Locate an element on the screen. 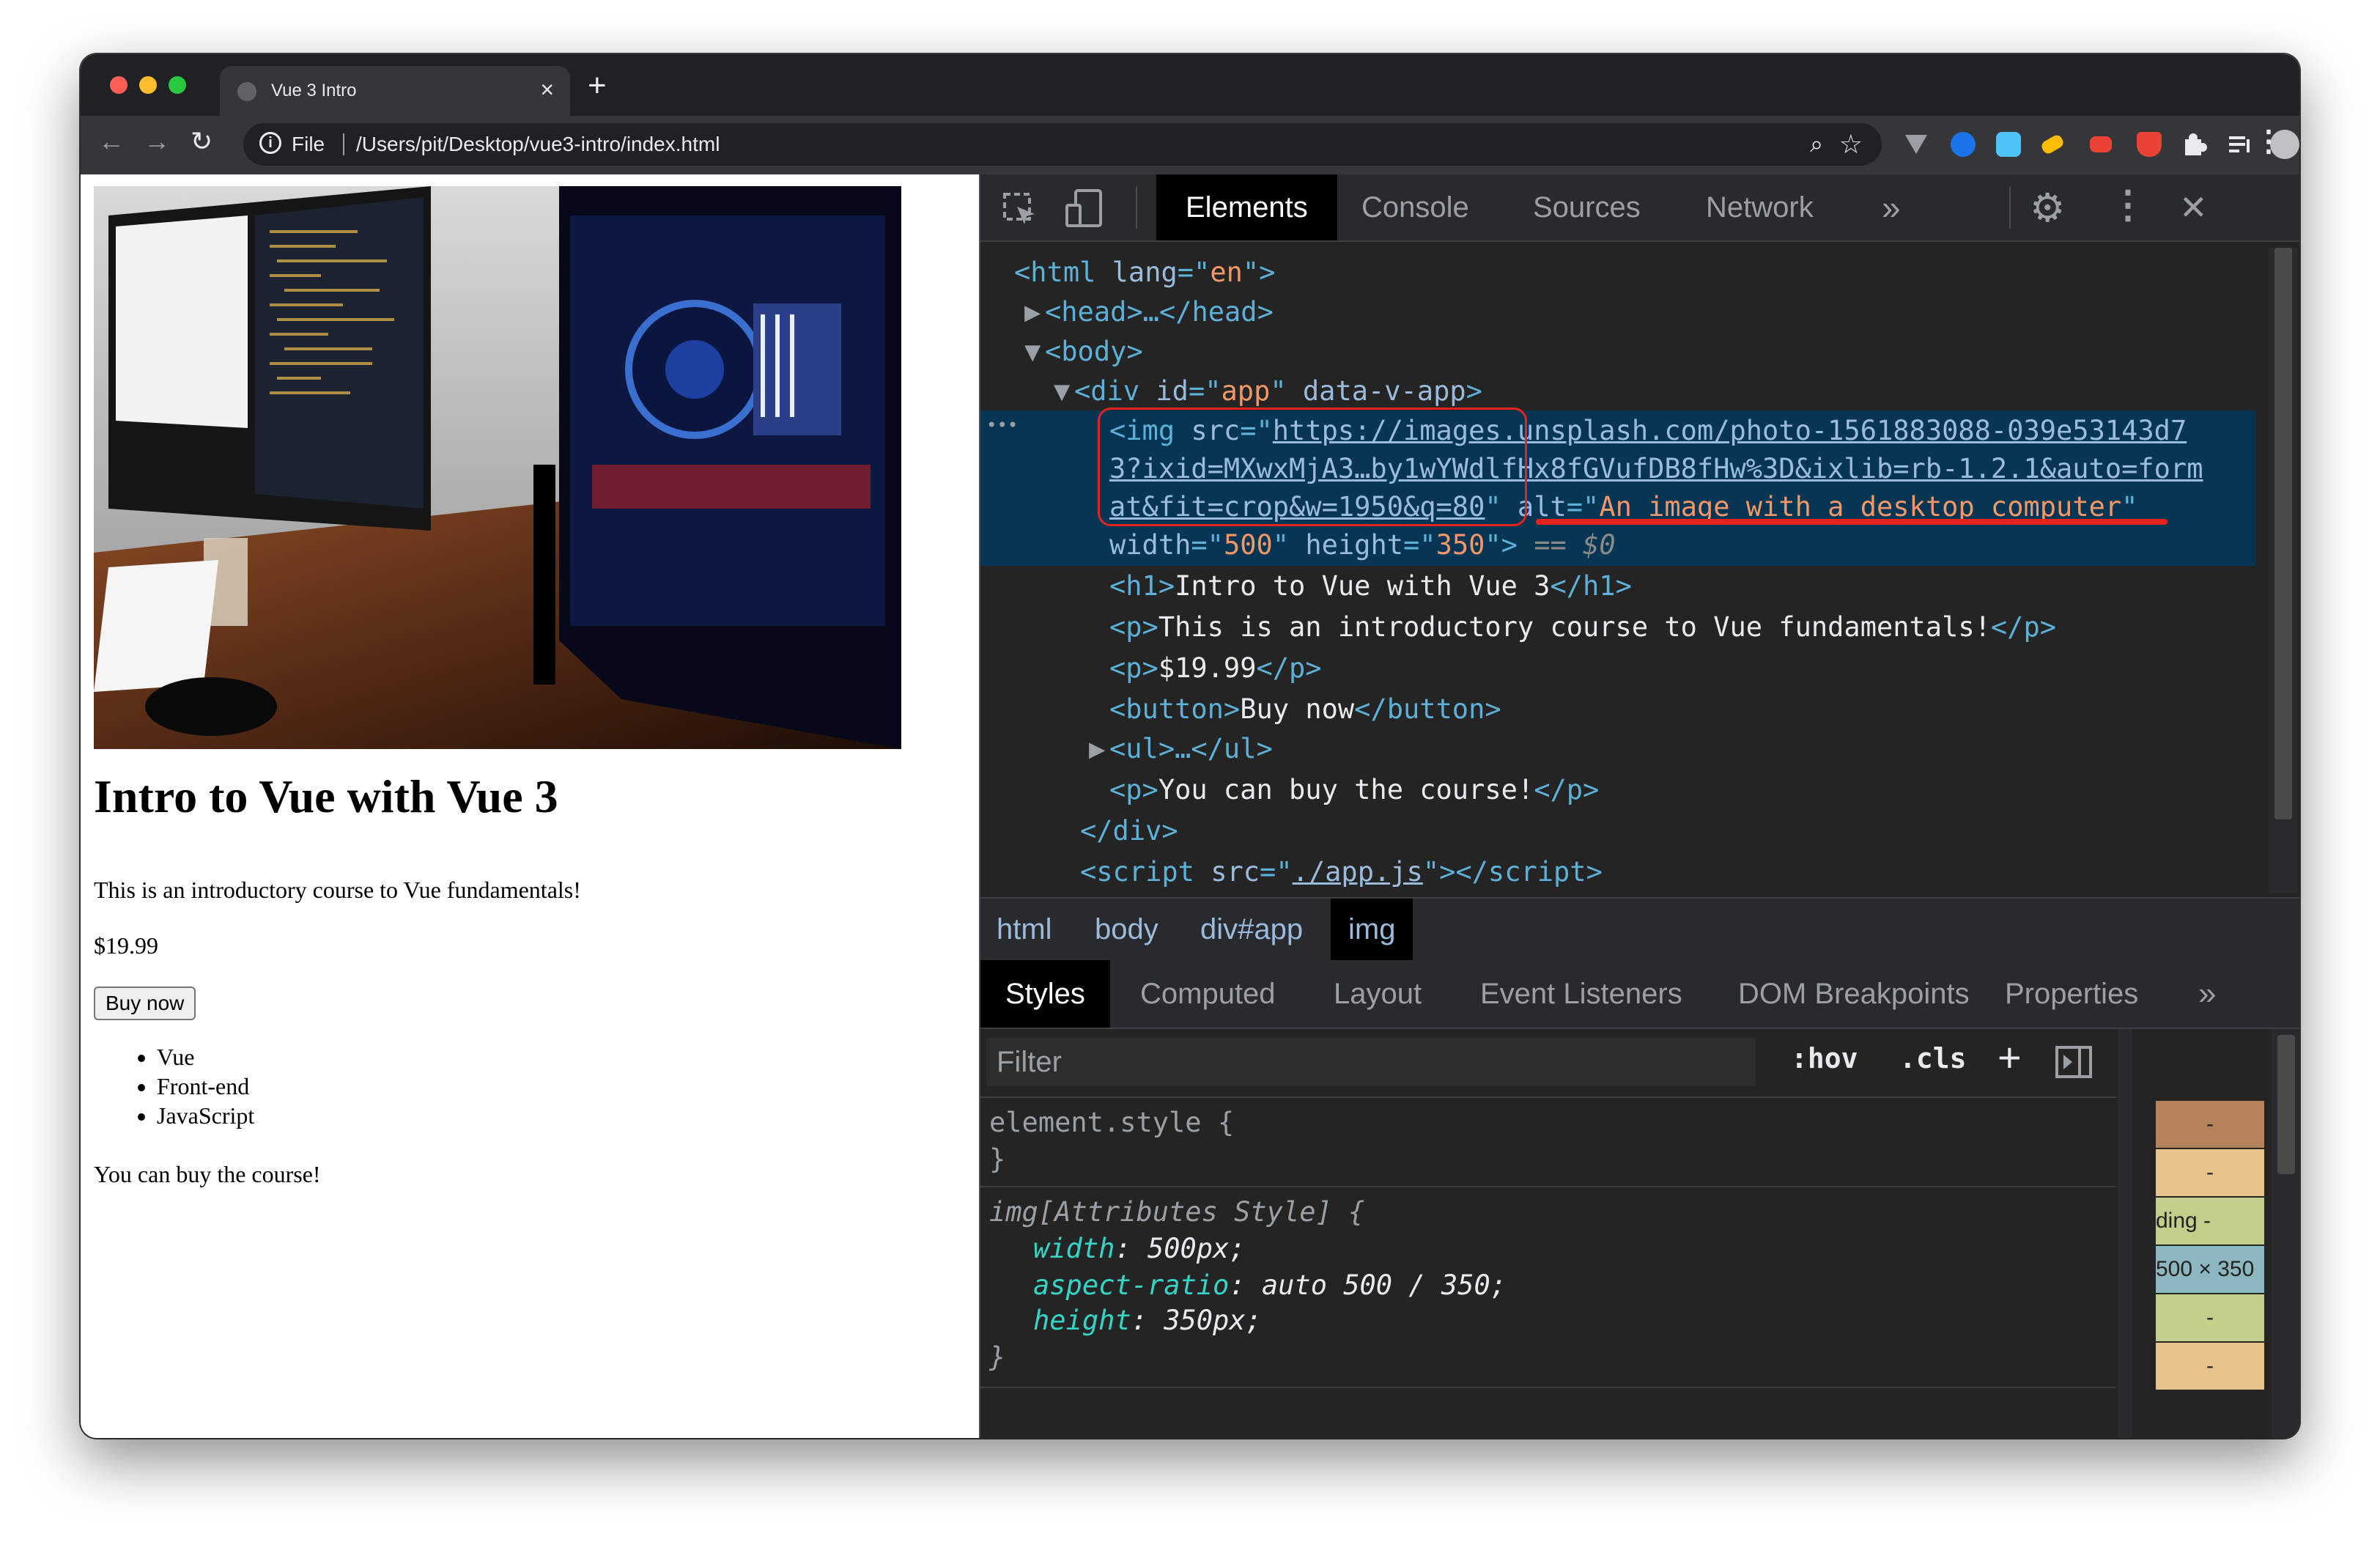 Image resolution: width=2380 pixels, height=1545 pixels. tab-event-listeners: Event Listeners is located at coordinates (1581, 994).